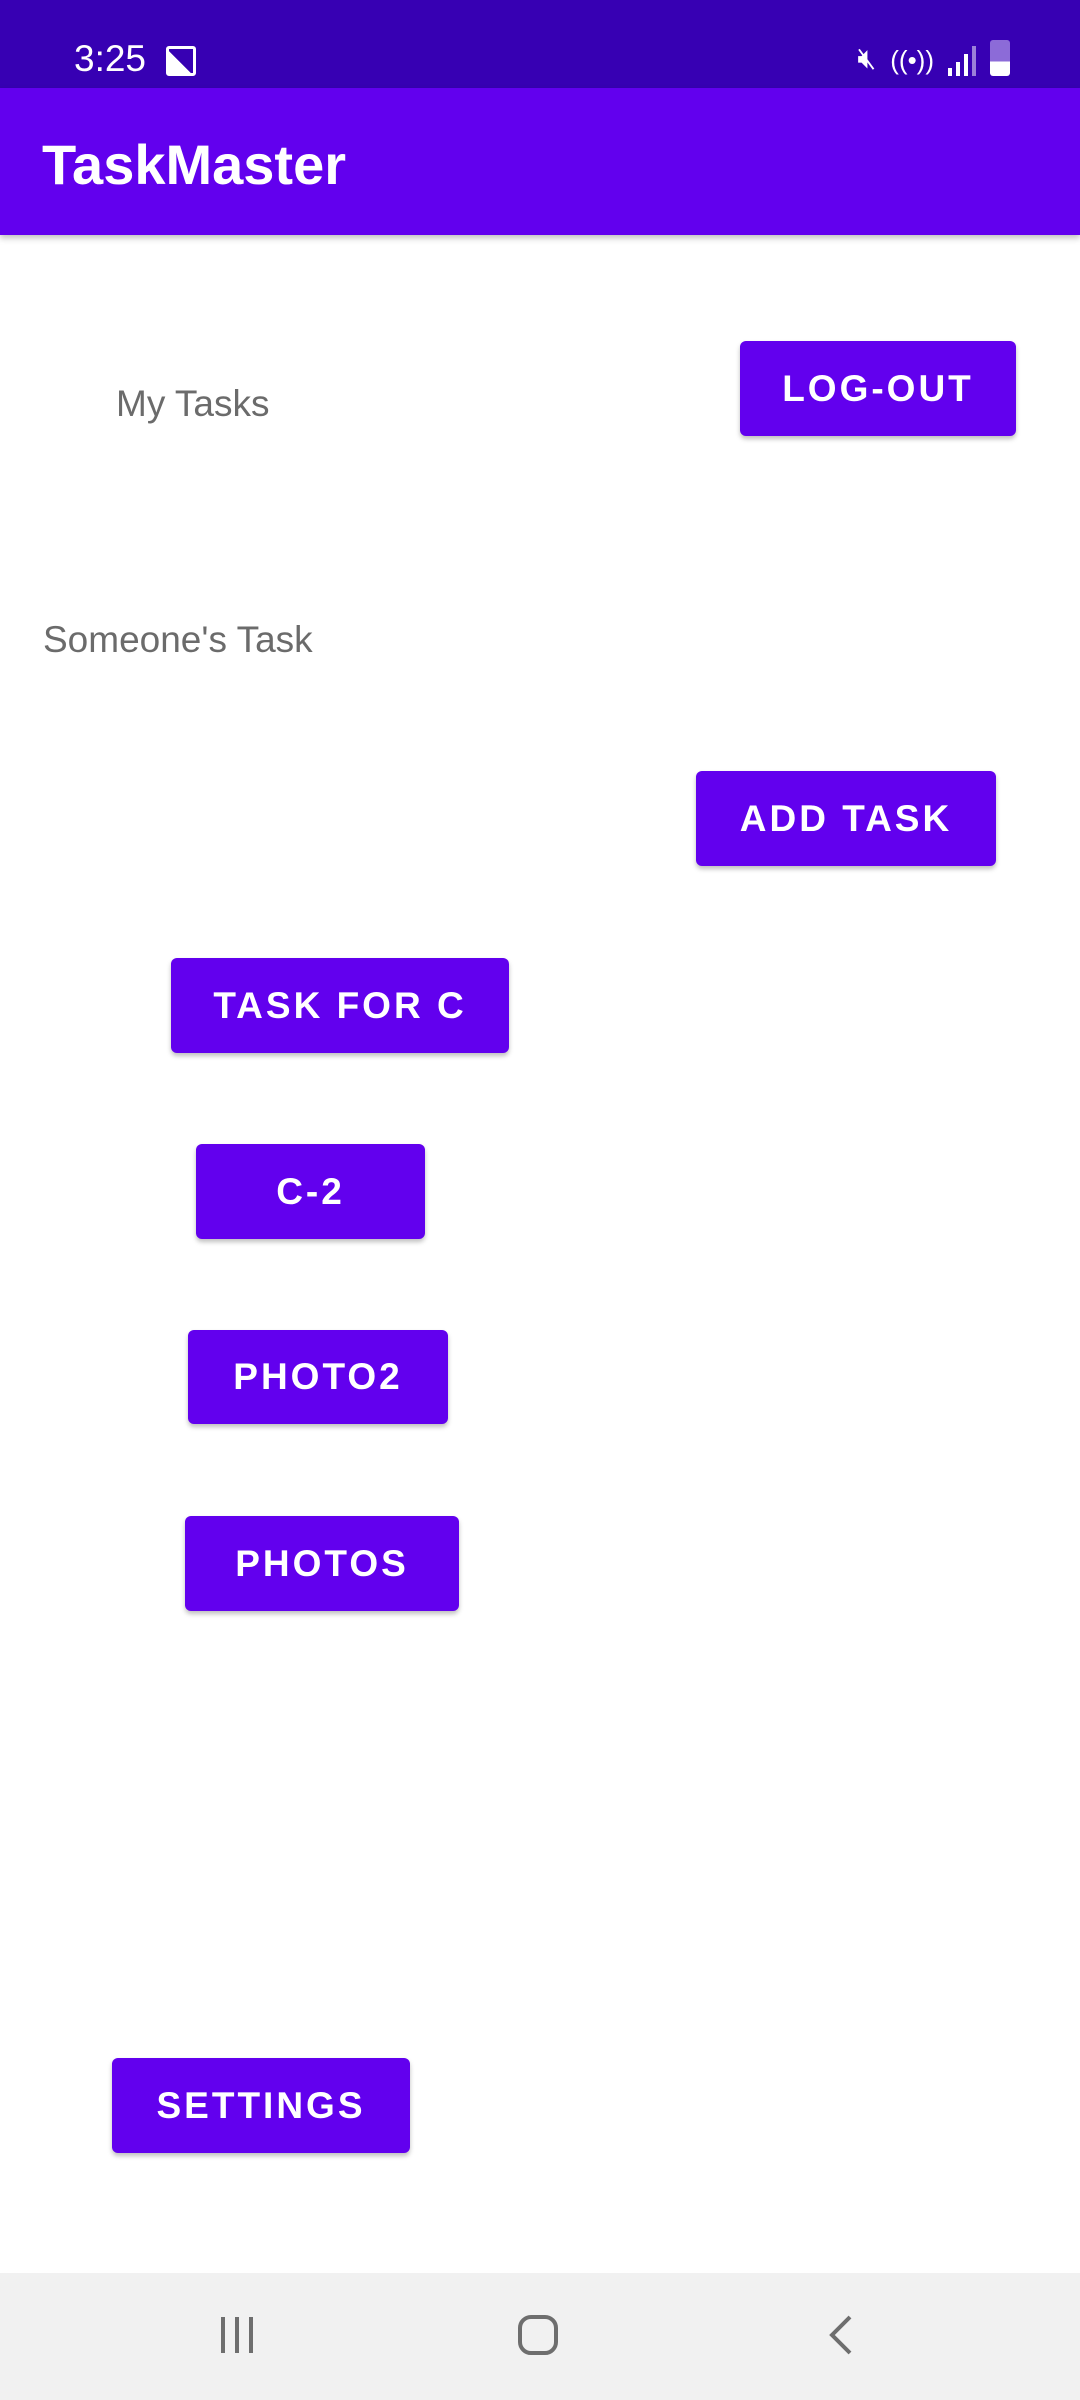 The image size is (1080, 2400). I want to click on add-task-button: ADD TASK, so click(846, 818).